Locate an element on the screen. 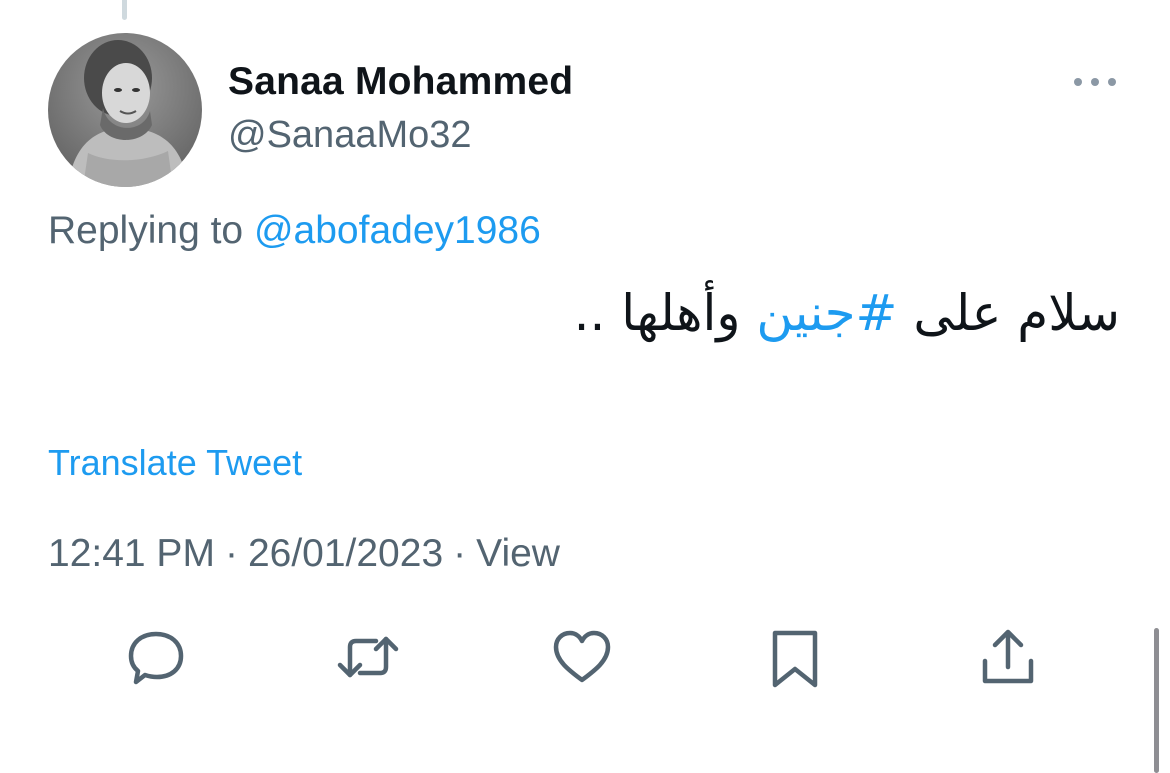 This screenshot has width=1170, height=773. view-link: View is located at coordinates (518, 553).